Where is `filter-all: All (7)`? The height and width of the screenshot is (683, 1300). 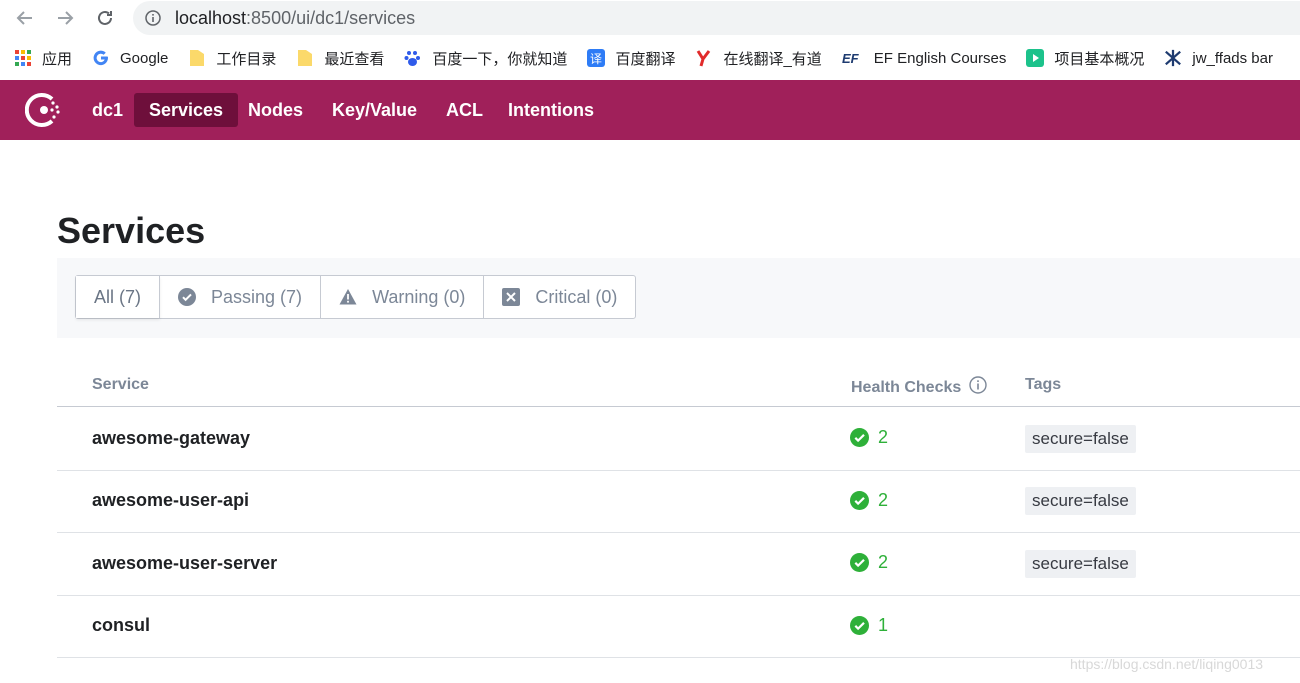 filter-all: All (7) is located at coordinates (118, 297).